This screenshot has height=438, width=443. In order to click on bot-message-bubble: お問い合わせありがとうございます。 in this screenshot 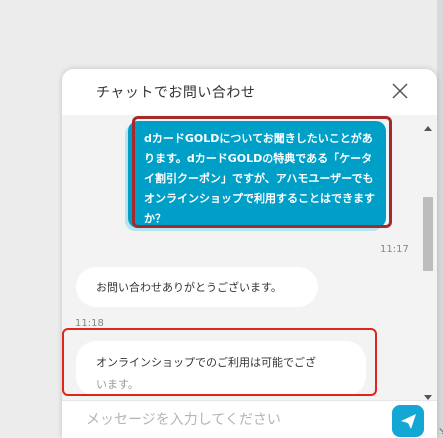, I will do `click(197, 287)`.